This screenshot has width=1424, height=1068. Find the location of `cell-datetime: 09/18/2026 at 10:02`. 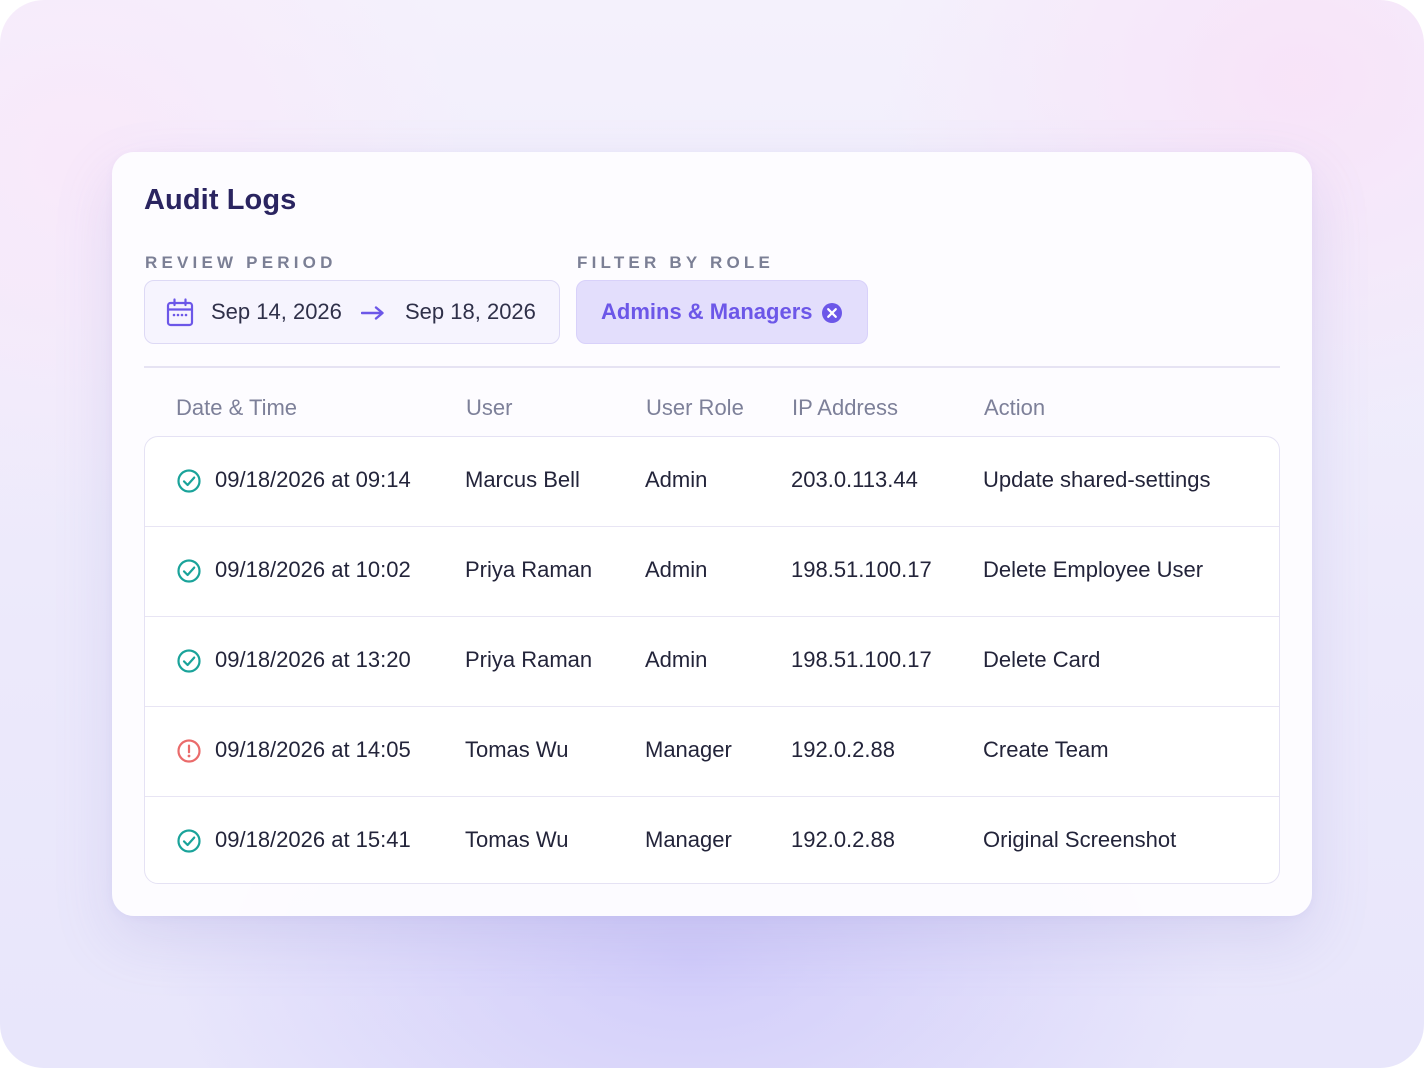

cell-datetime: 09/18/2026 at 10:02 is located at coordinates (313, 569).